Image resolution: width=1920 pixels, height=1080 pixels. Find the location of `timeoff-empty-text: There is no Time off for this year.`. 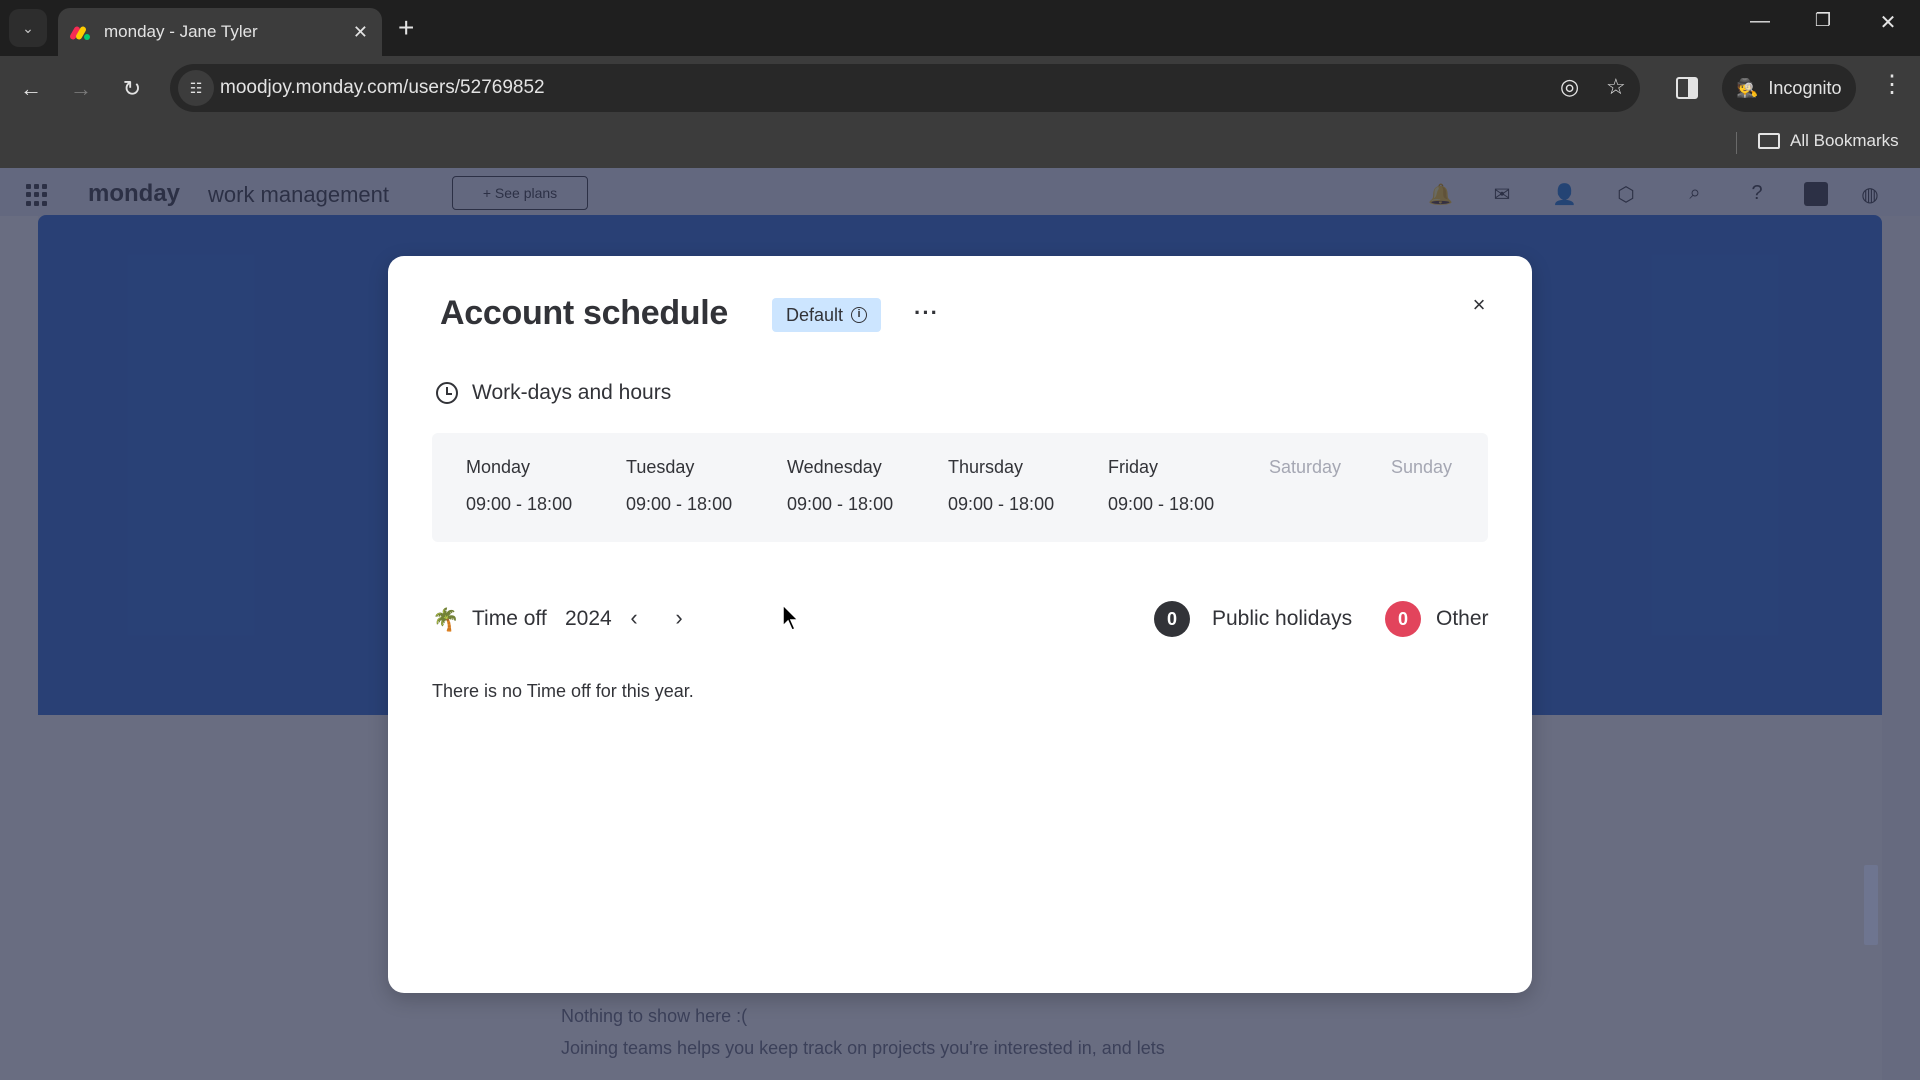

timeoff-empty-text: There is no Time off for this year. is located at coordinates (563, 691).